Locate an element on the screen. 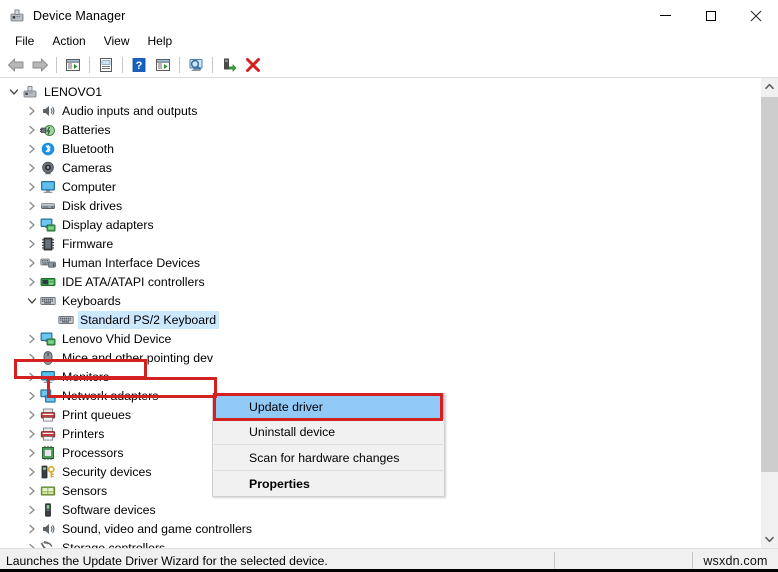 Image resolution: width=778 pixels, height=572 pixels. context-menu-item-properties: Properties is located at coordinates (328, 483).